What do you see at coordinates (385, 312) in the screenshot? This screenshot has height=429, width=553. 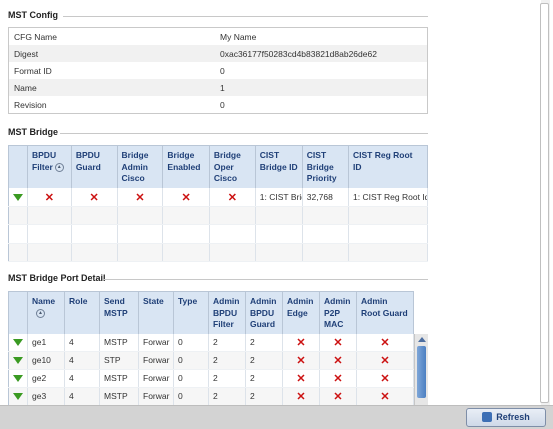 I see `col-admin-root-guard: Admin Root Guard` at bounding box center [385, 312].